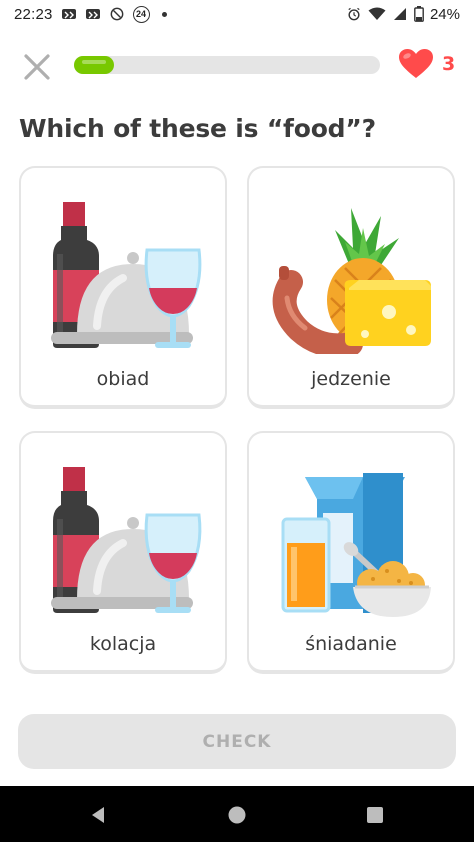  Describe the element at coordinates (416, 63) in the screenshot. I see `heart-icon` at that location.